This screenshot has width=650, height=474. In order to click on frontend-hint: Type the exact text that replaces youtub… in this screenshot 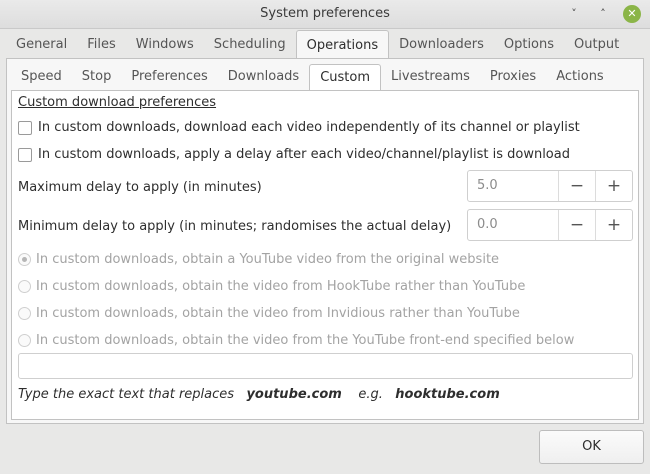, I will do `click(259, 394)`.